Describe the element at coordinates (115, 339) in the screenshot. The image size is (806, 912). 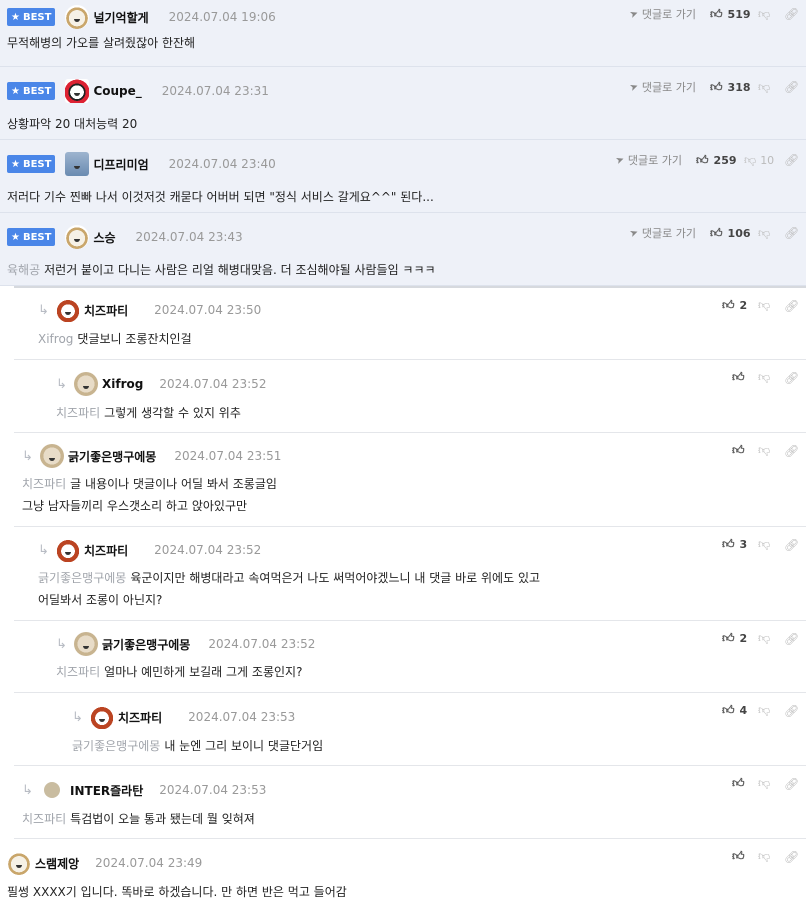
I see `comment-body: Xifrog 댓글보니 조롱잔치인걸` at that location.